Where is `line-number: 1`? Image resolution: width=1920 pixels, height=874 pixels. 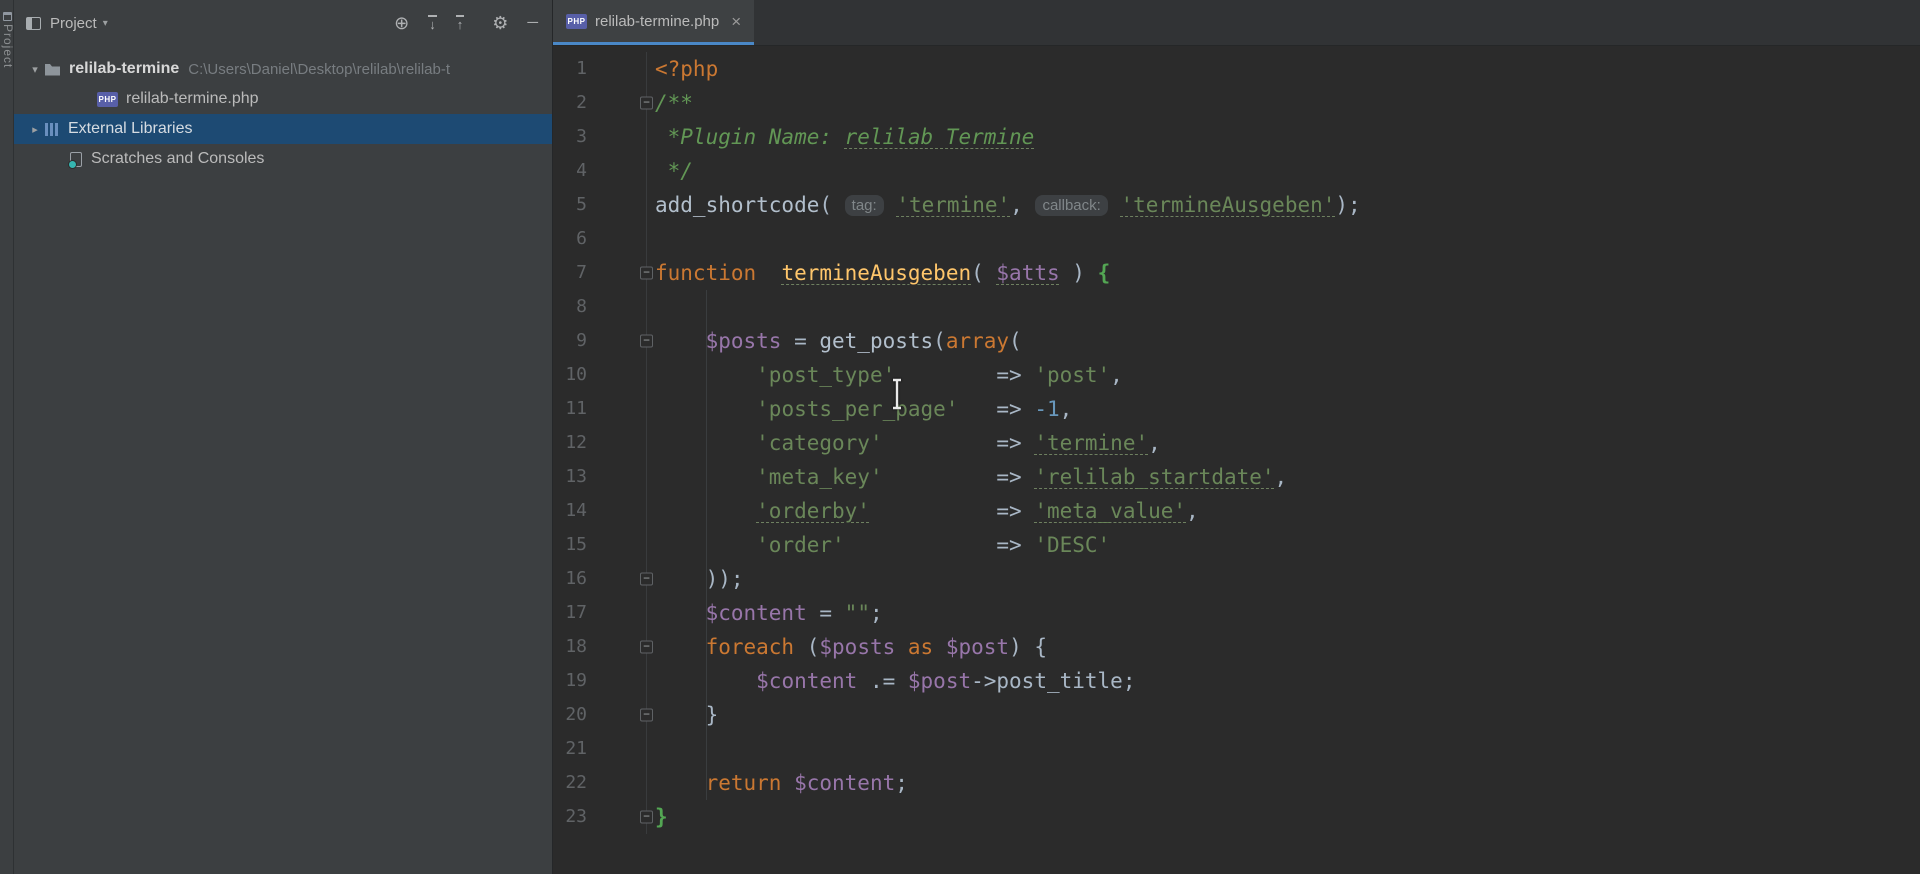 line-number: 1 is located at coordinates (581, 68).